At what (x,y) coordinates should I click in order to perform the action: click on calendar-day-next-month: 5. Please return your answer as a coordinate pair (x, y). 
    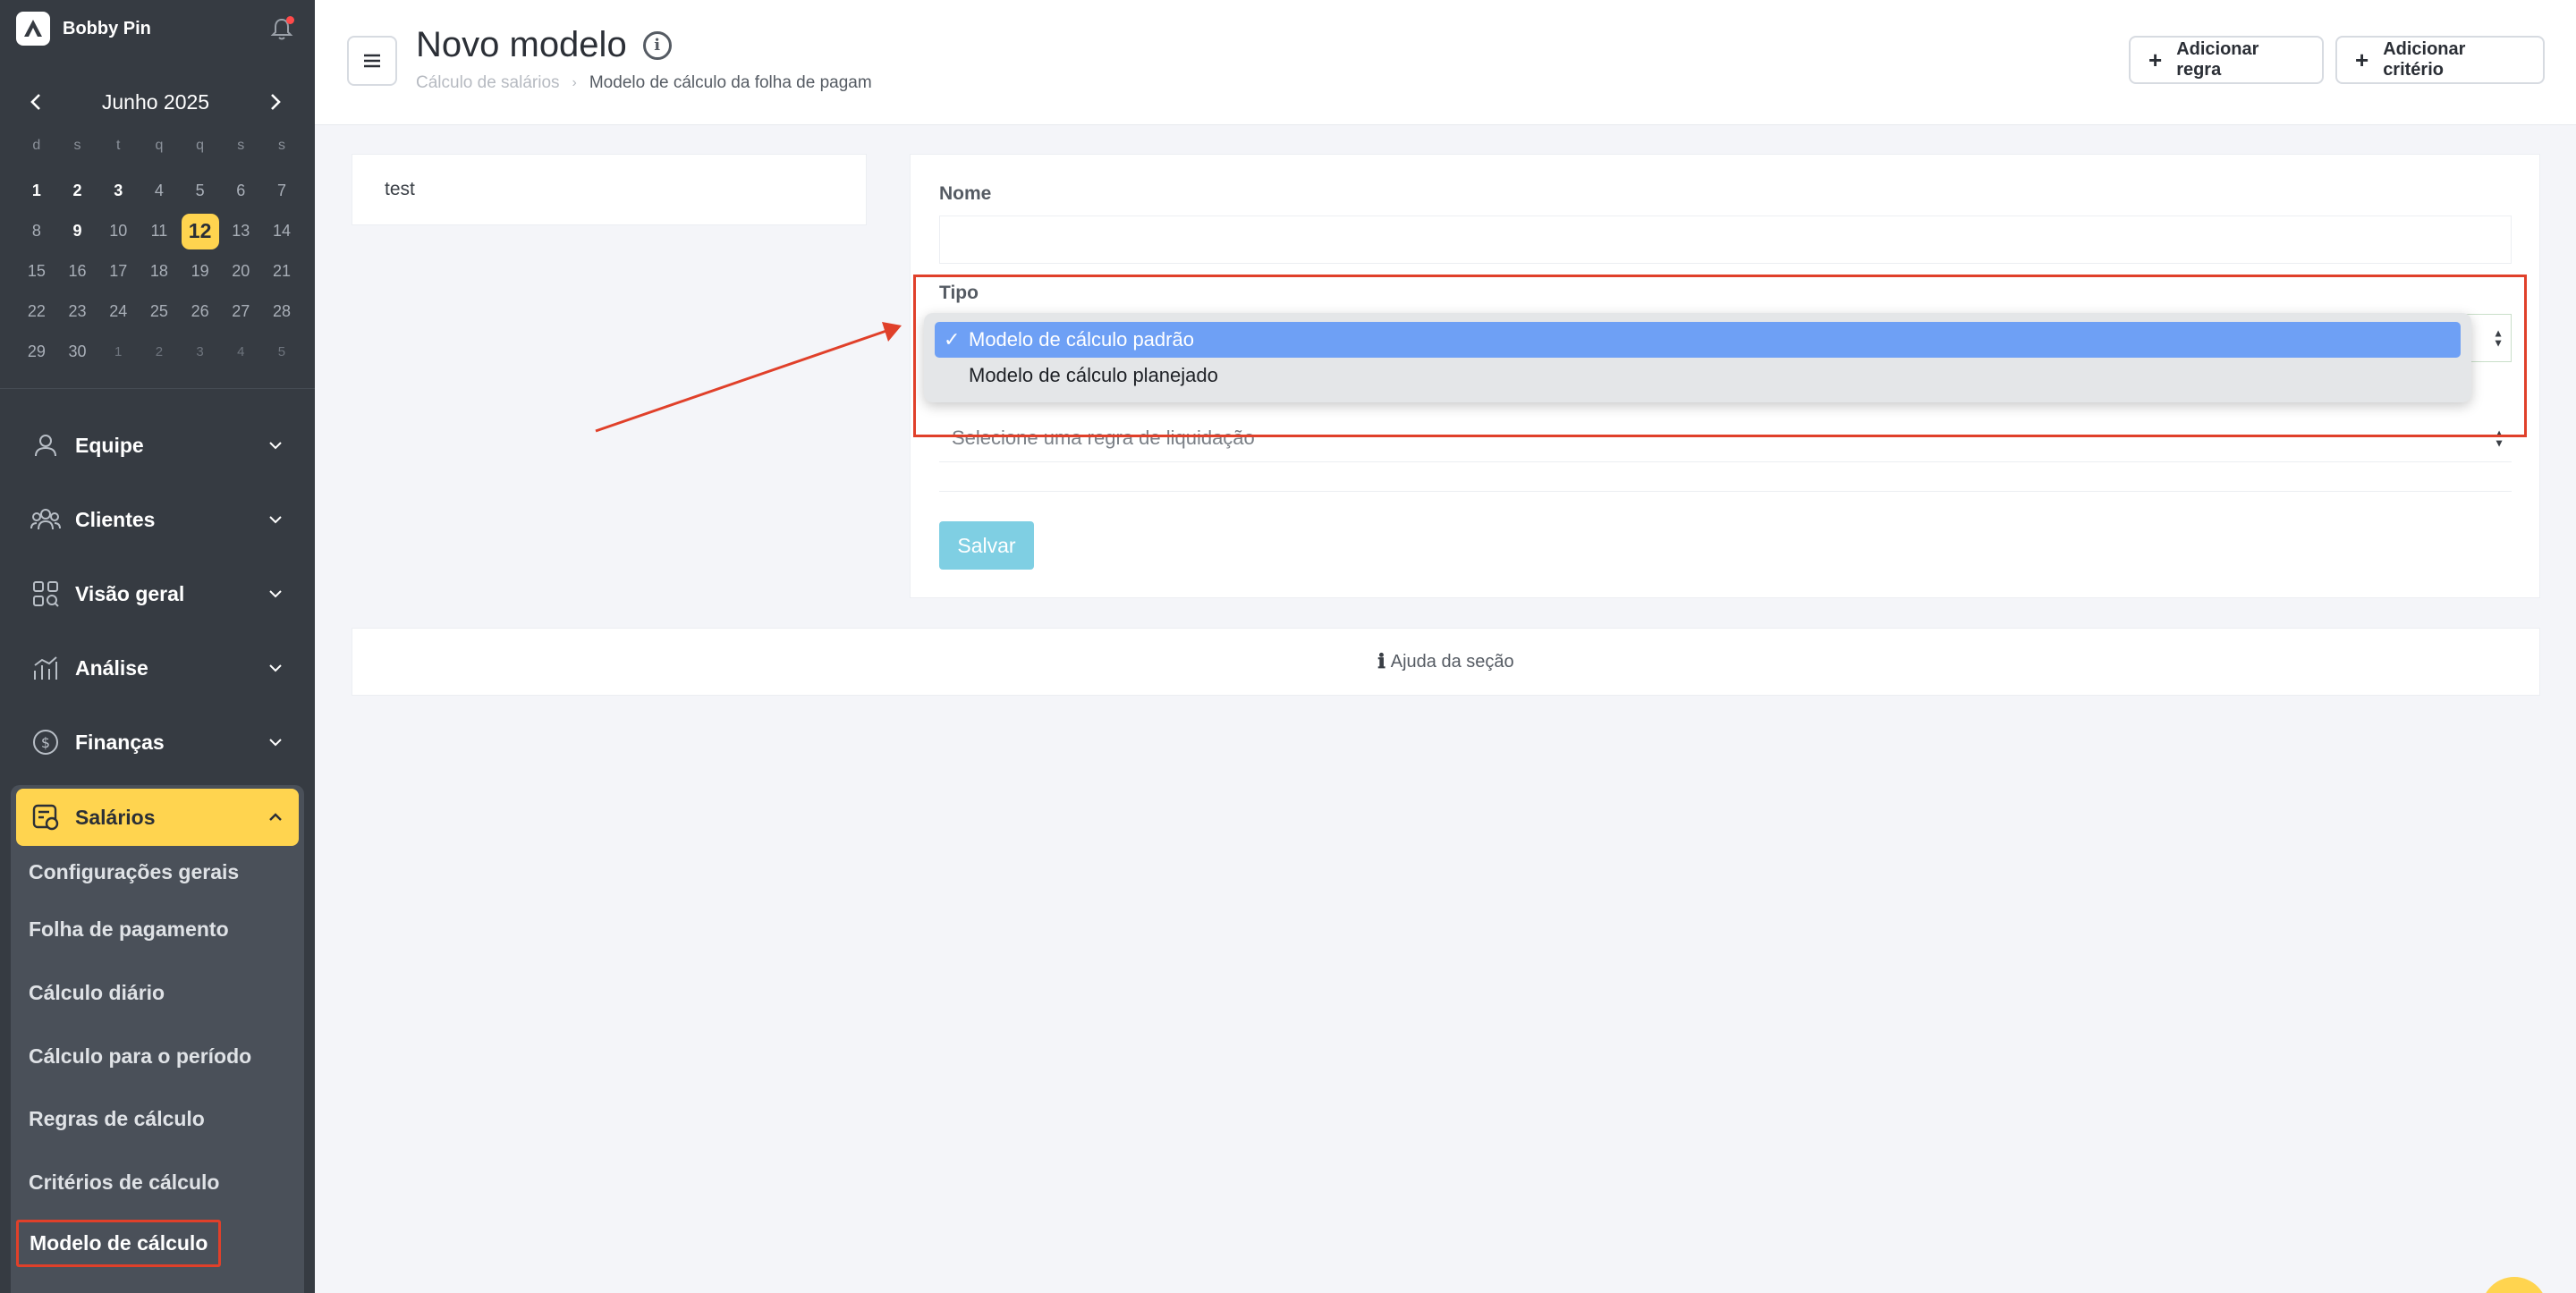
    Looking at the image, I should click on (281, 352).